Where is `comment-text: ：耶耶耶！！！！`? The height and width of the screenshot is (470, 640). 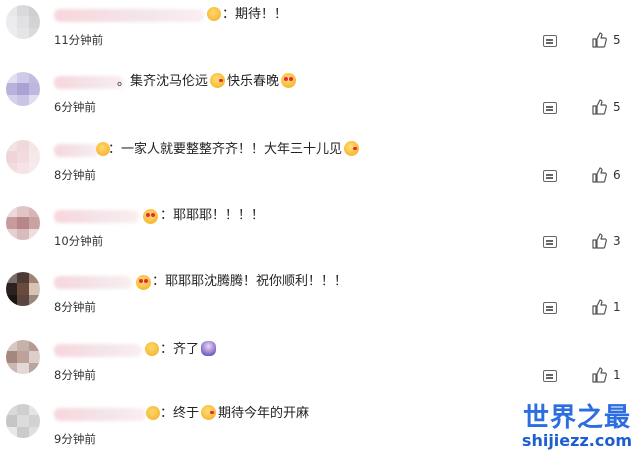
comment-text: ：耶耶耶！！！！ is located at coordinates (212, 215).